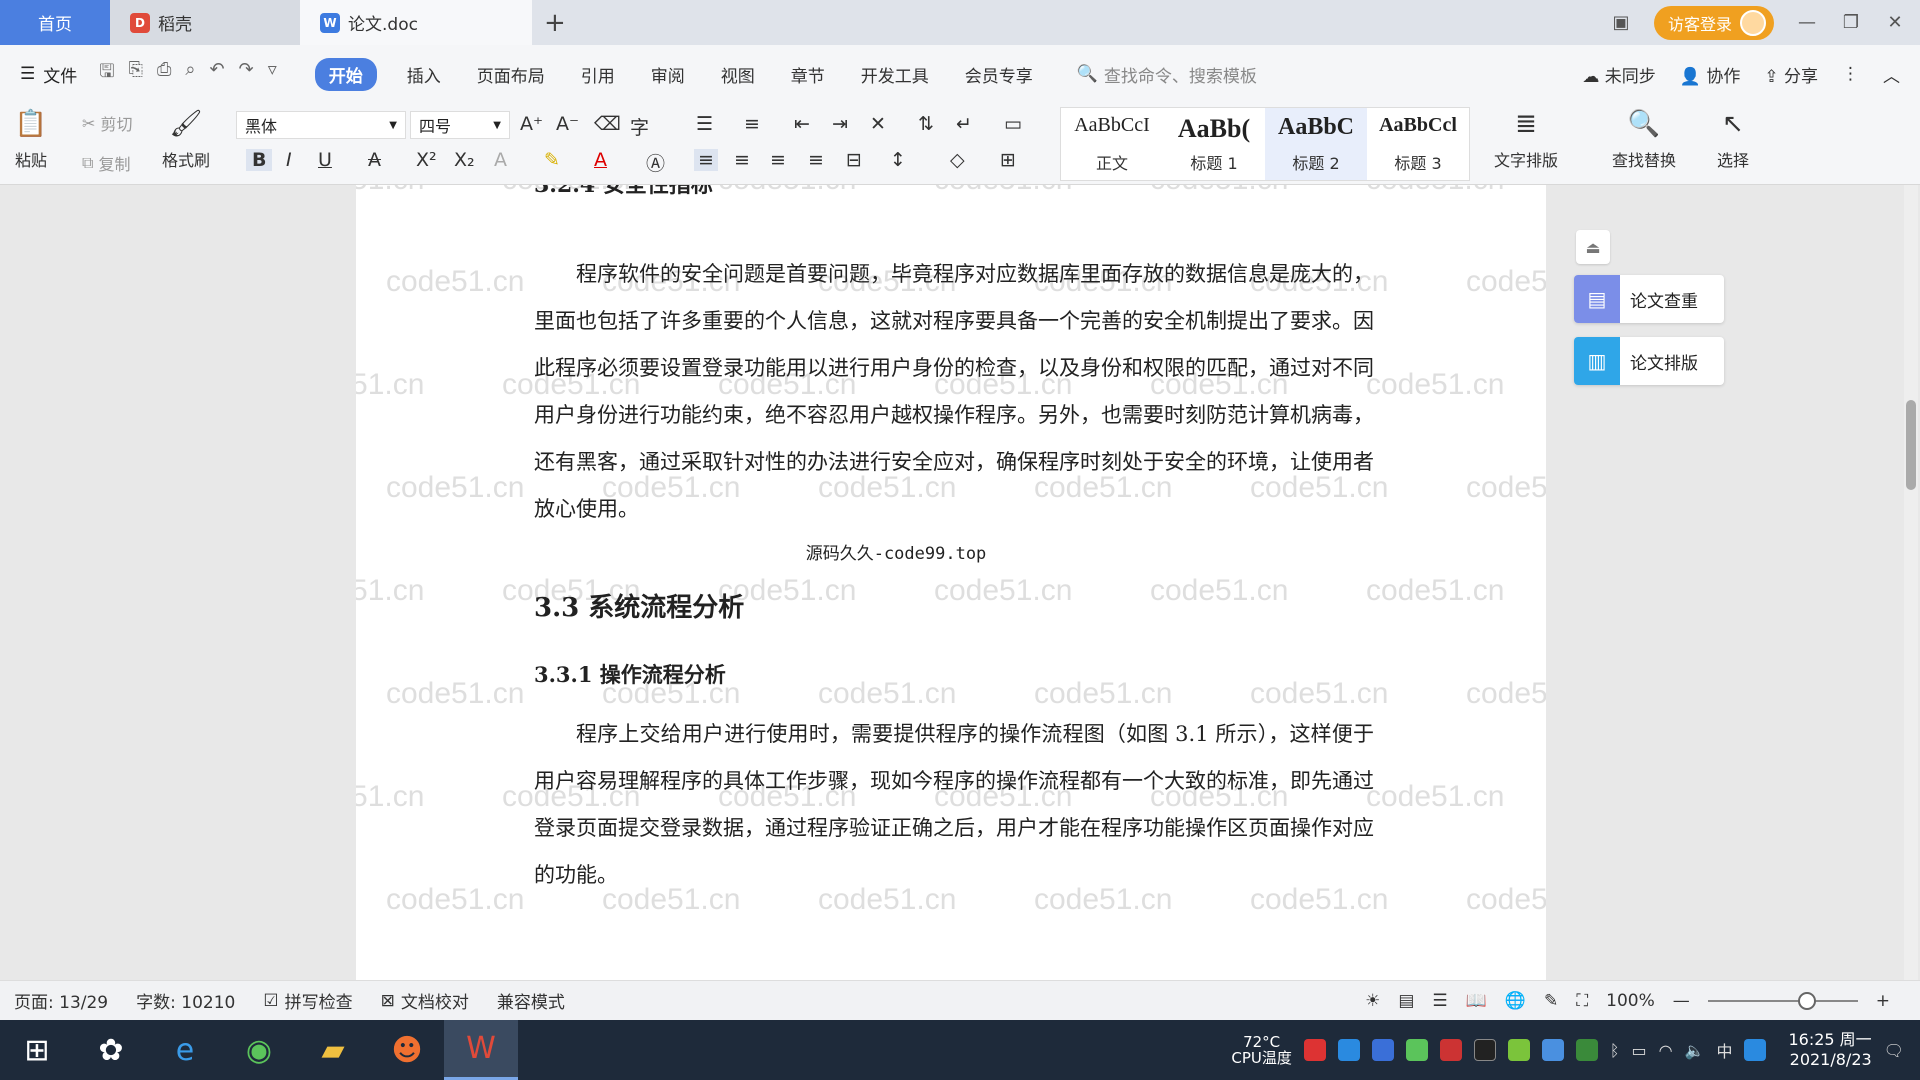 The image size is (1920, 1080). I want to click on outline-view-icon: ☰, so click(1439, 1001).